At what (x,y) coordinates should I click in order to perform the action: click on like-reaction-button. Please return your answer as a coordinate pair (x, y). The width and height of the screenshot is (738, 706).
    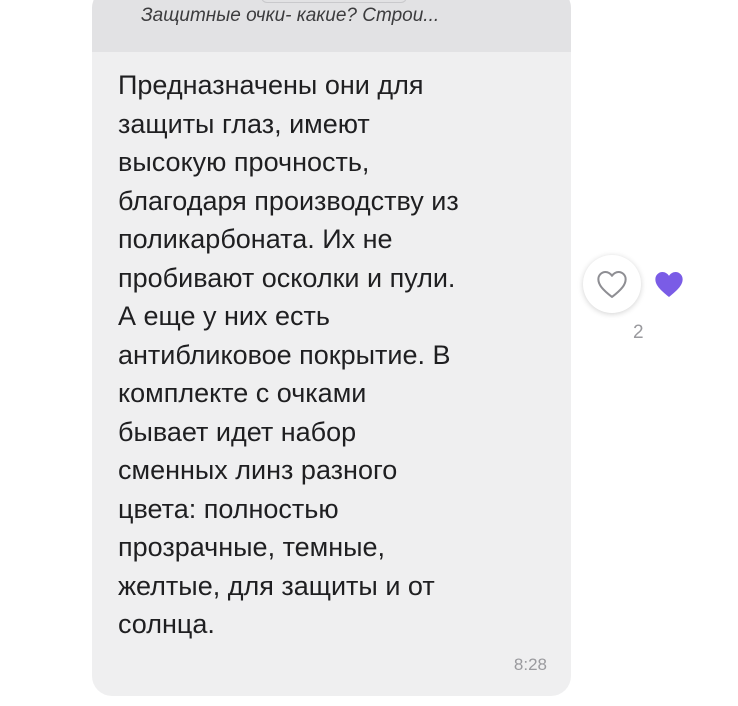
    Looking at the image, I should click on (612, 284).